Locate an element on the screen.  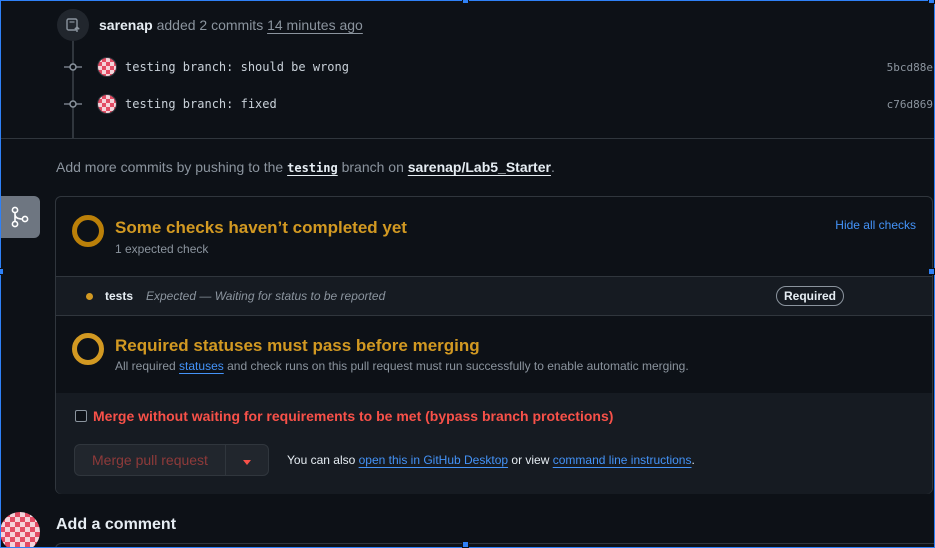
timestamp-link: 14 minutes ago is located at coordinates (315, 25).